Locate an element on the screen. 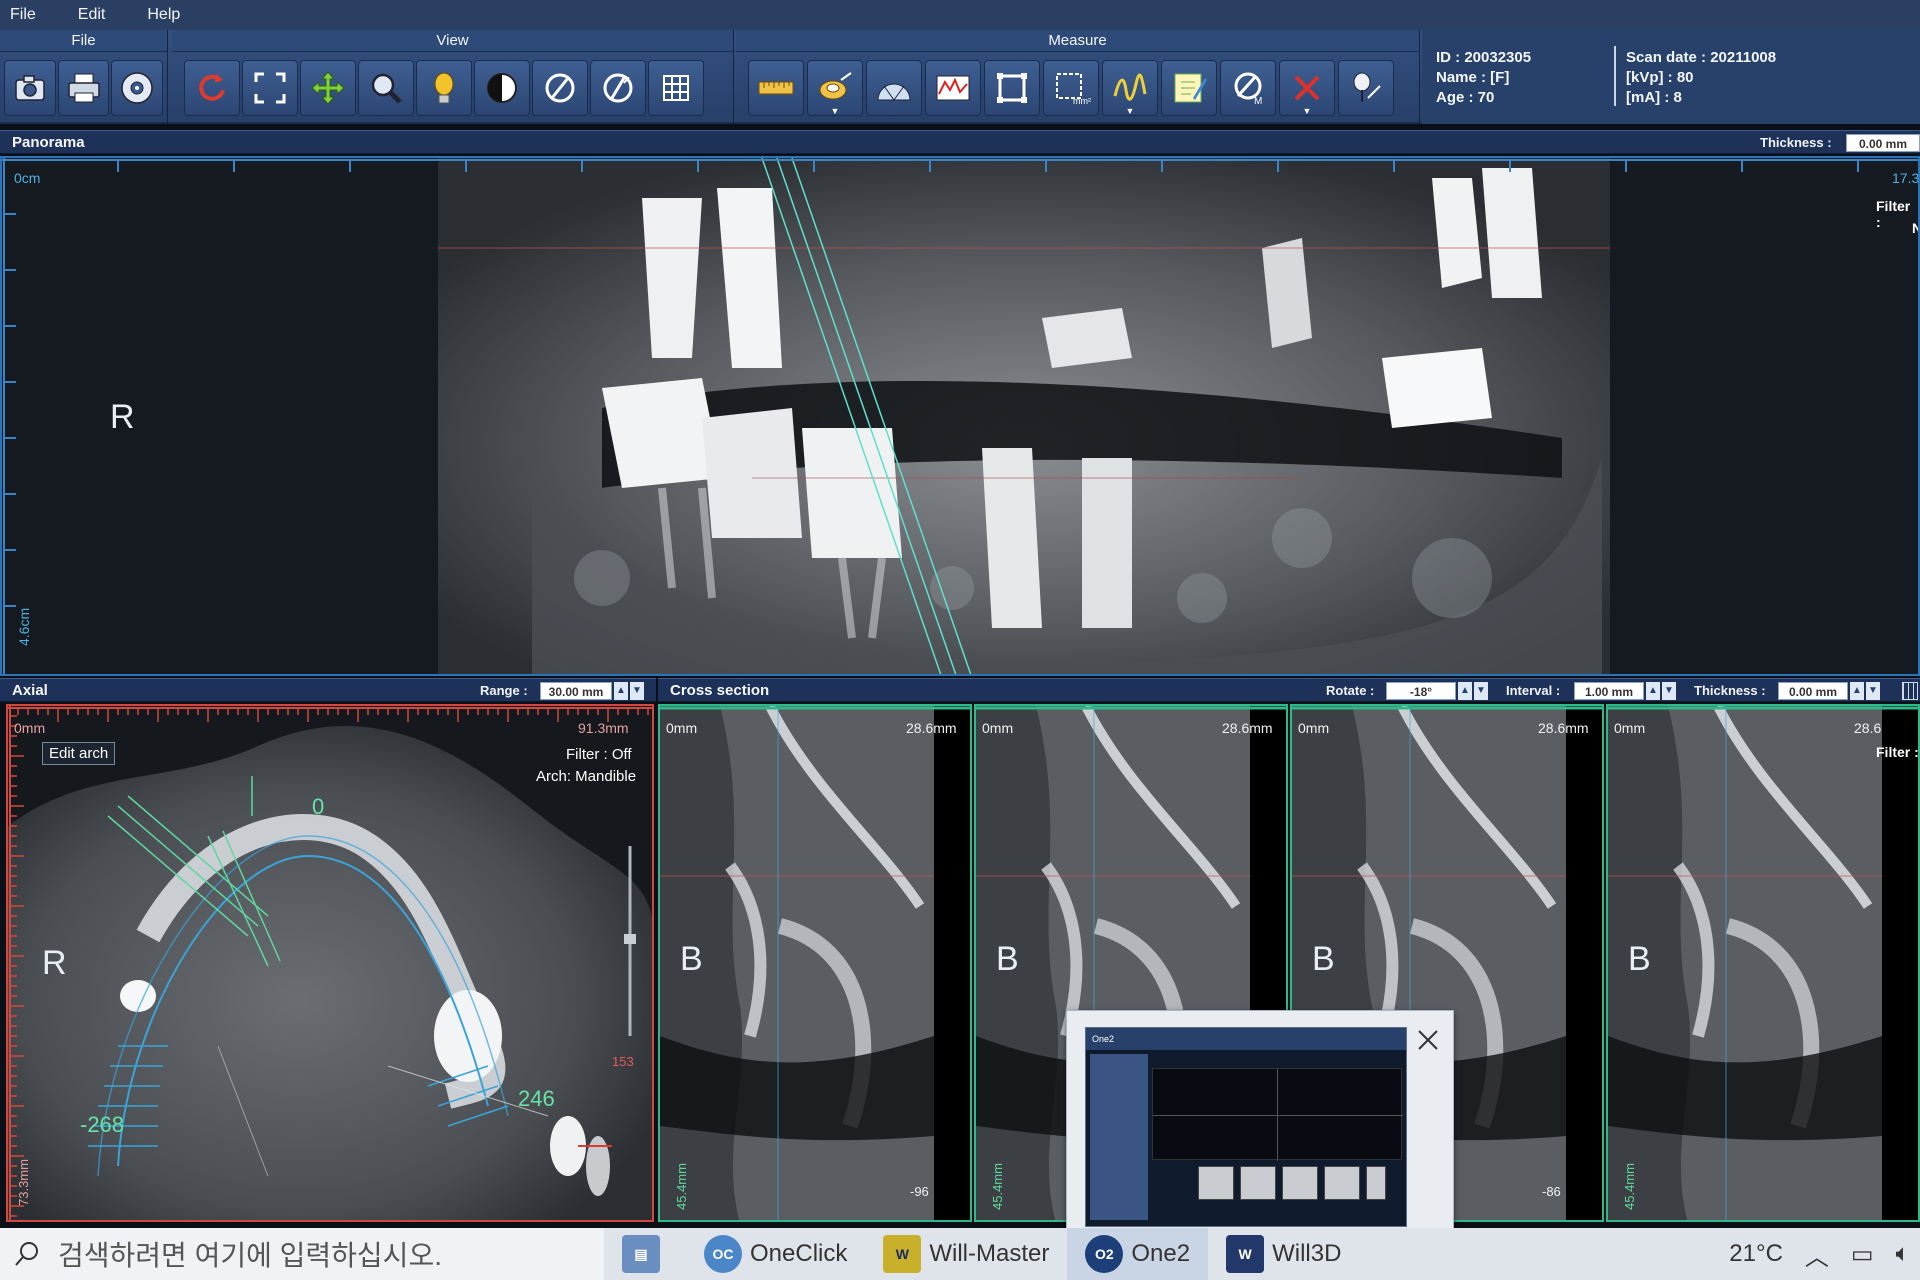  panorama-filter-value: N is located at coordinates (1915, 228).